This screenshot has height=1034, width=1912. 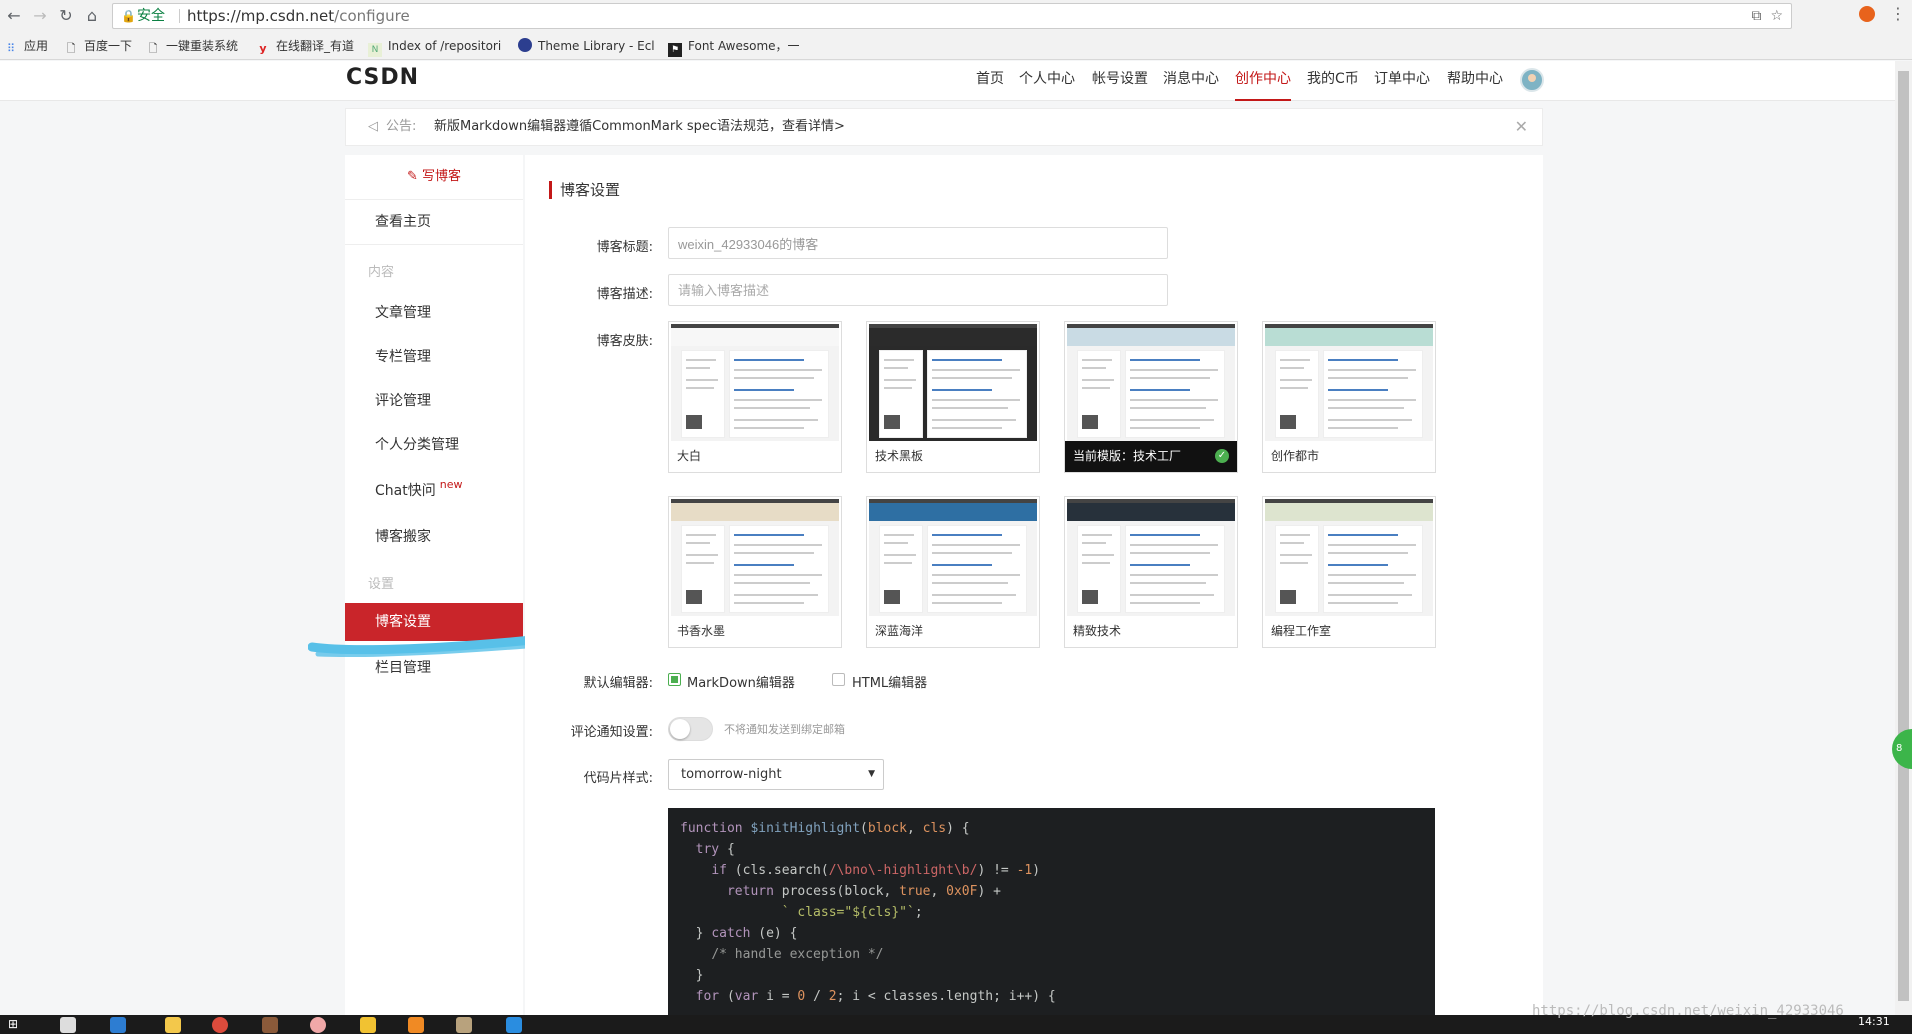 I want to click on nav-personal-center: 个人中心, so click(x=1047, y=81).